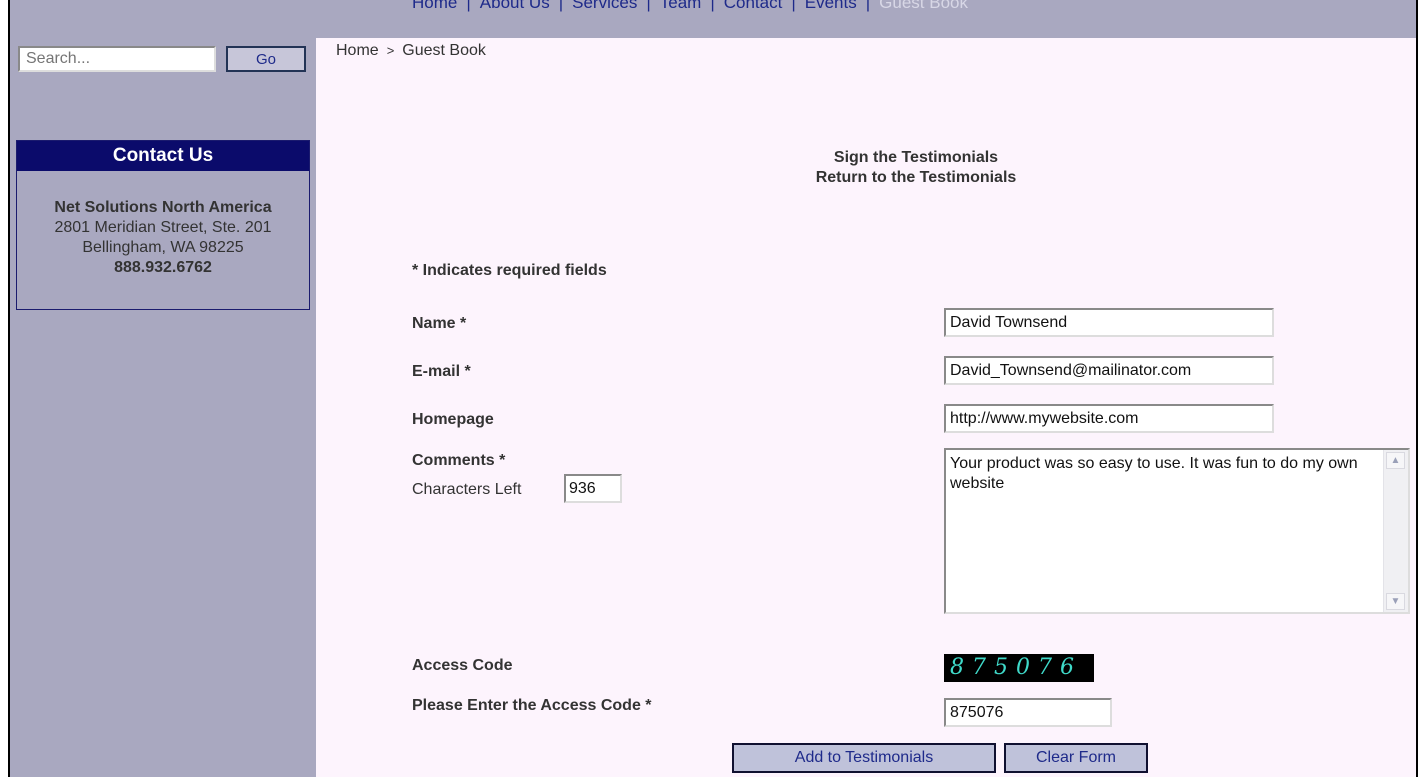 This screenshot has width=1418, height=777. Describe the element at coordinates (1028, 712) in the screenshot. I see `access-code-field` at that location.